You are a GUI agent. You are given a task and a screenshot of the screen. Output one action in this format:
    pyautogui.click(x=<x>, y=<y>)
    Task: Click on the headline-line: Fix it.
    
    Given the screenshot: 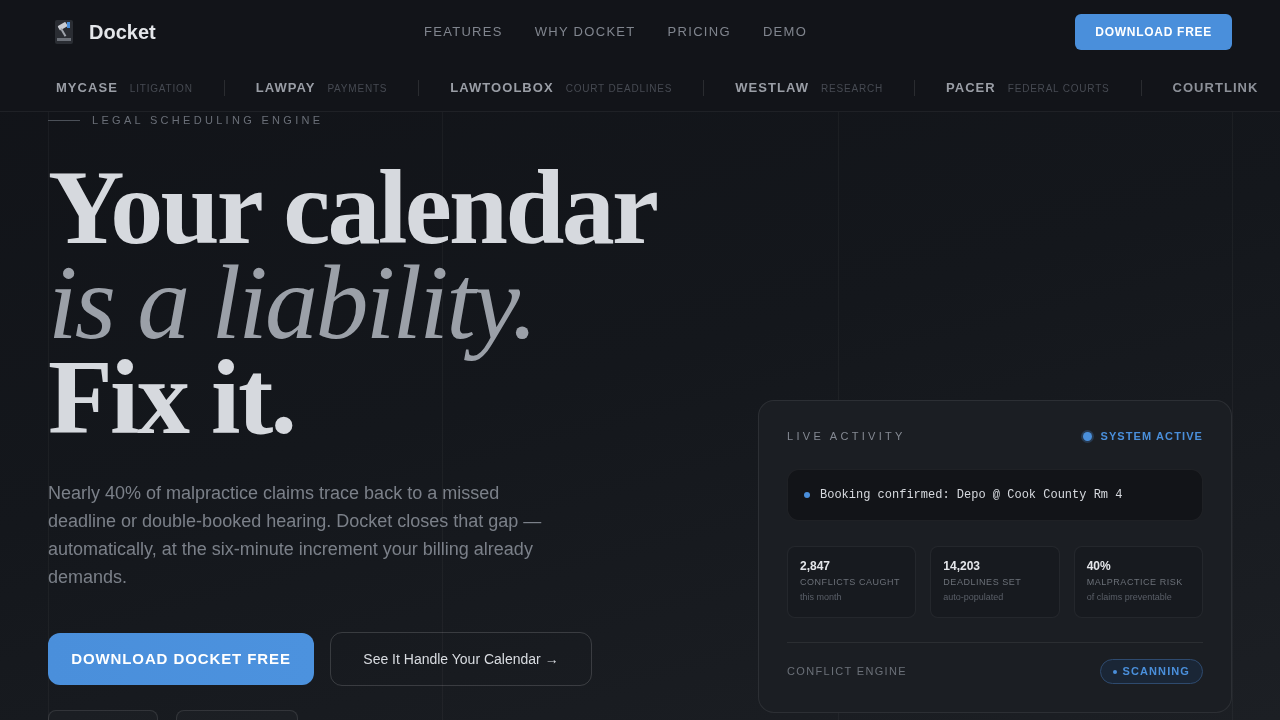 What is the action you would take?
    pyautogui.click(x=171, y=397)
    